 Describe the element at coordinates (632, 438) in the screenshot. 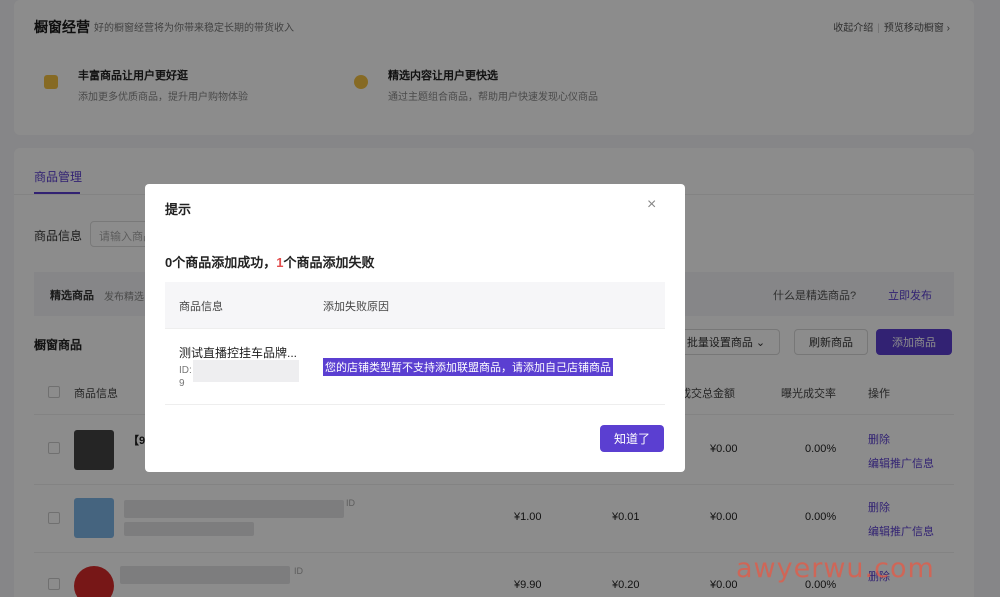

I see `ok-button: 知道了` at that location.